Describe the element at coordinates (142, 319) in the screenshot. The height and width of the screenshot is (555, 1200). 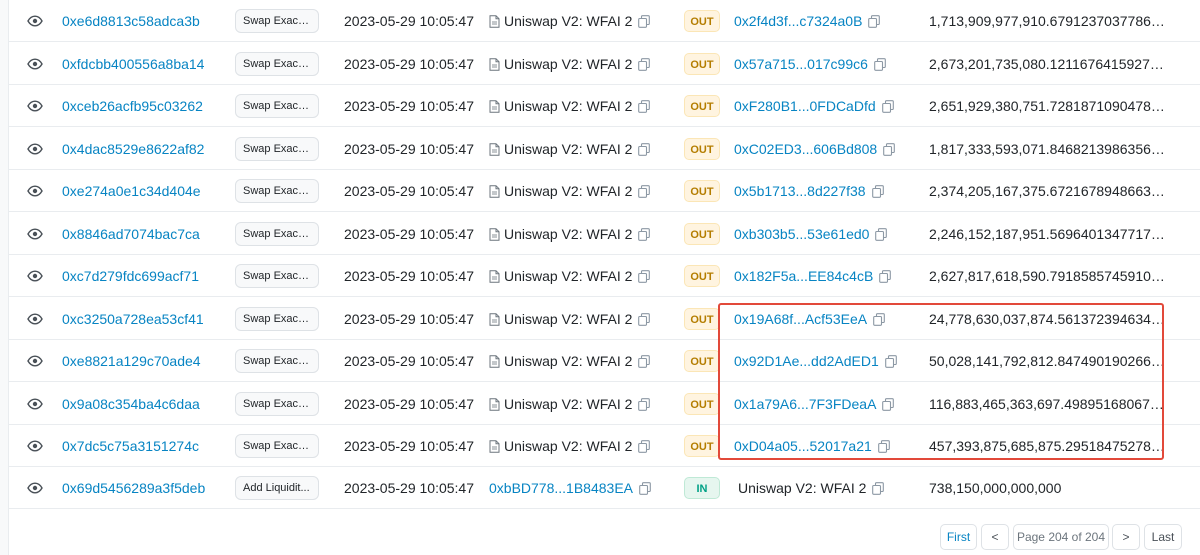
I see `tx-hash-link: 0xc3250a728ea53cf41` at that location.